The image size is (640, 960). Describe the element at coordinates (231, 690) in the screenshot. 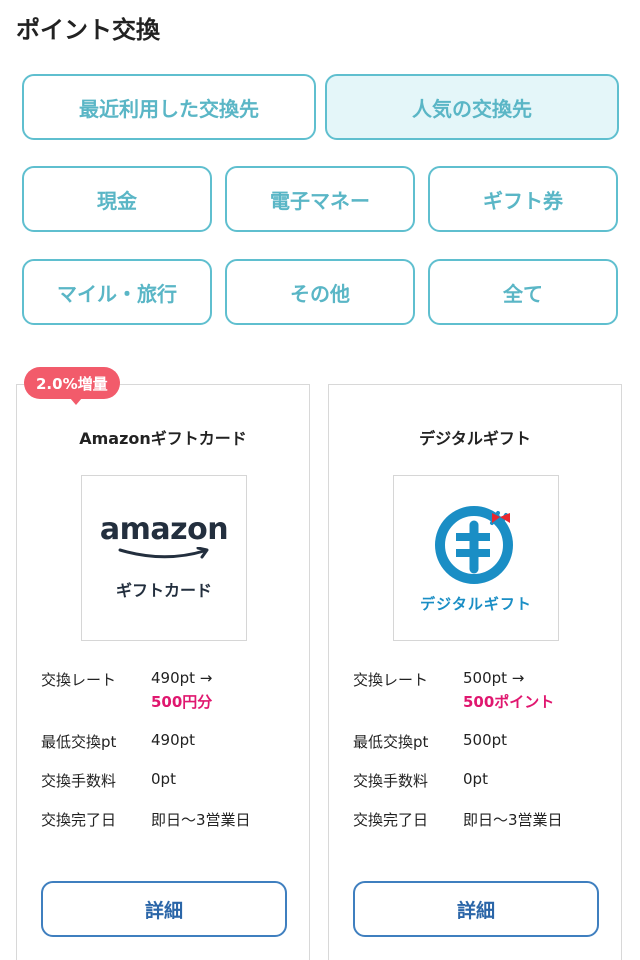

I see `info-value: 490pt → 500円分` at that location.